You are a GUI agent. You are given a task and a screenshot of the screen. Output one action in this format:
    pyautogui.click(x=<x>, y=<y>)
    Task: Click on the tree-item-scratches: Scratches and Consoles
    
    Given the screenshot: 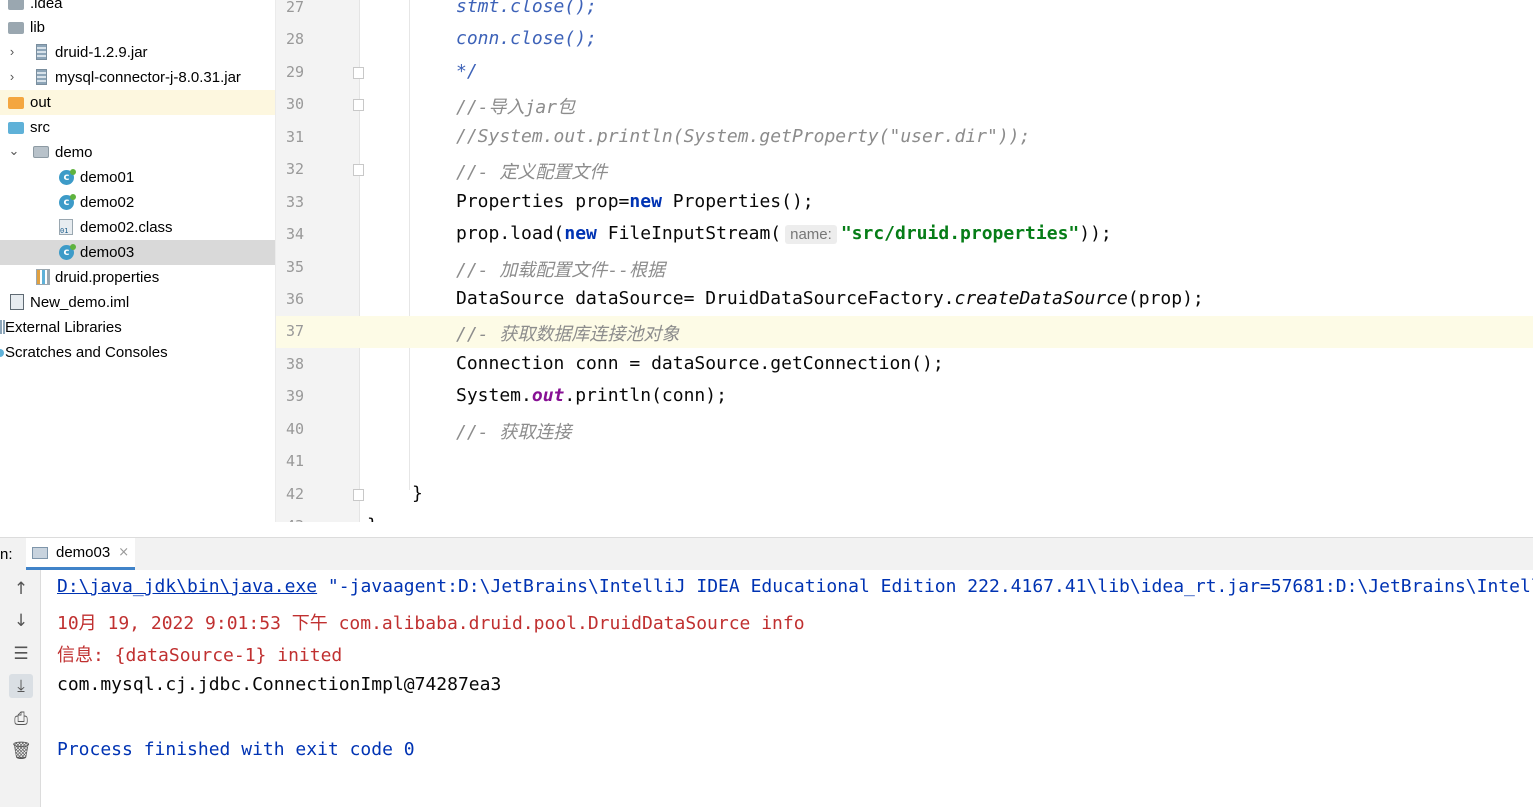 What is the action you would take?
    pyautogui.click(x=137, y=352)
    